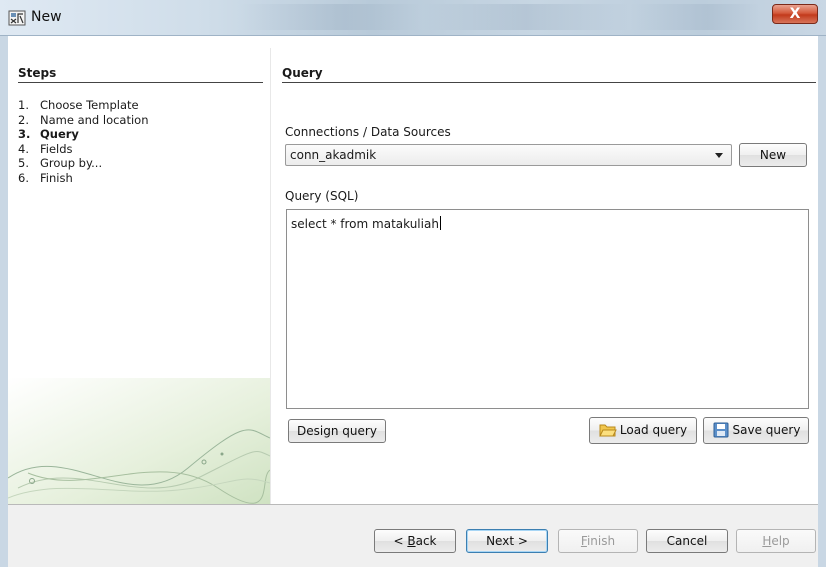 The height and width of the screenshot is (567, 826). What do you see at coordinates (721, 430) in the screenshot?
I see `save-disk-icon` at bounding box center [721, 430].